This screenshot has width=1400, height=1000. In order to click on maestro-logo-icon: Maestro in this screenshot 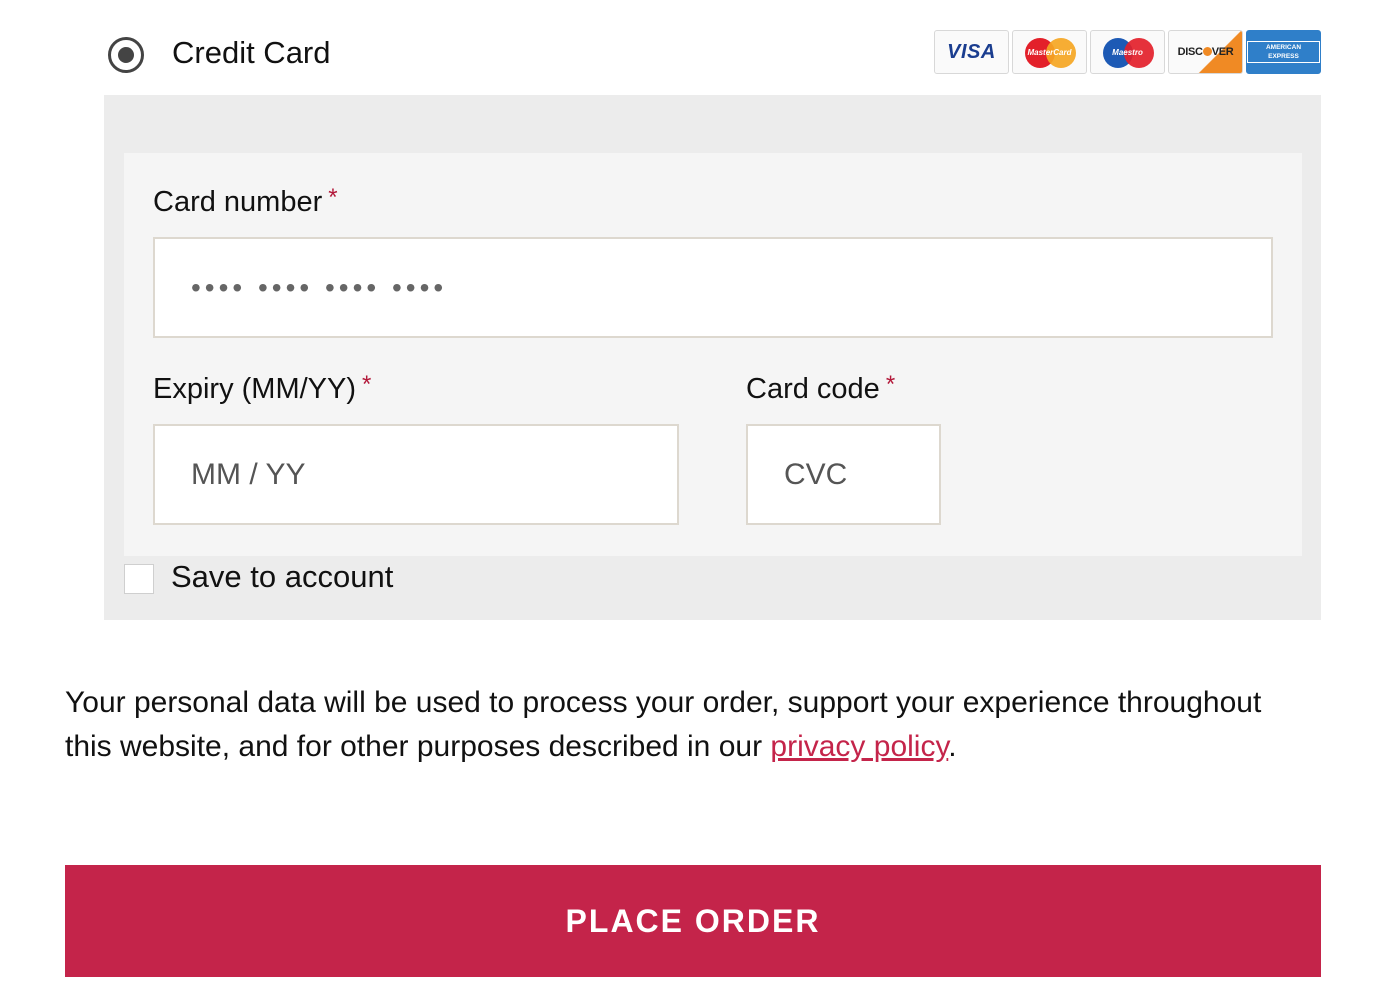, I will do `click(1127, 52)`.